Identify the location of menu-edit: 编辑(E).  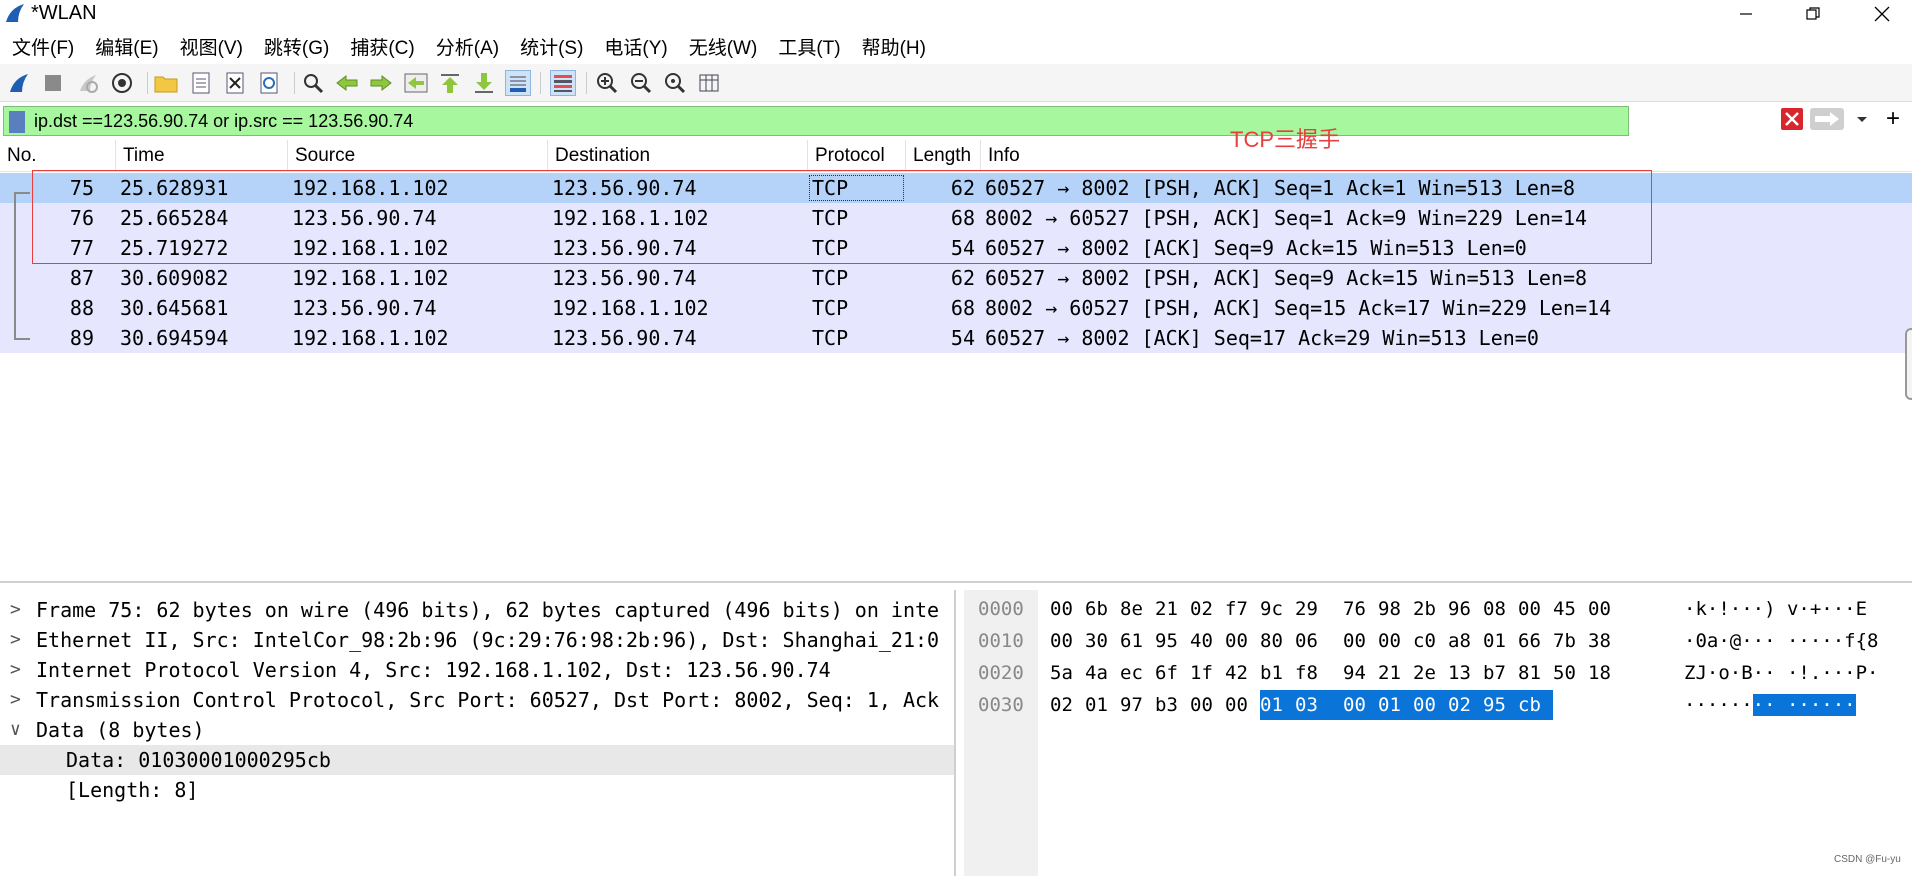
(131, 46).